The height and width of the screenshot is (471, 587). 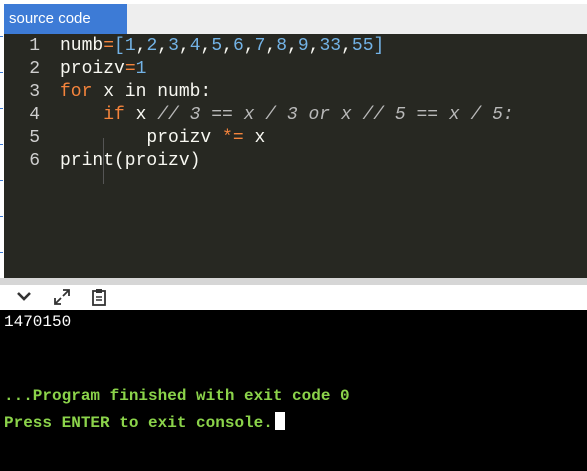 I want to click on code-token: 3, so click(x=173, y=46).